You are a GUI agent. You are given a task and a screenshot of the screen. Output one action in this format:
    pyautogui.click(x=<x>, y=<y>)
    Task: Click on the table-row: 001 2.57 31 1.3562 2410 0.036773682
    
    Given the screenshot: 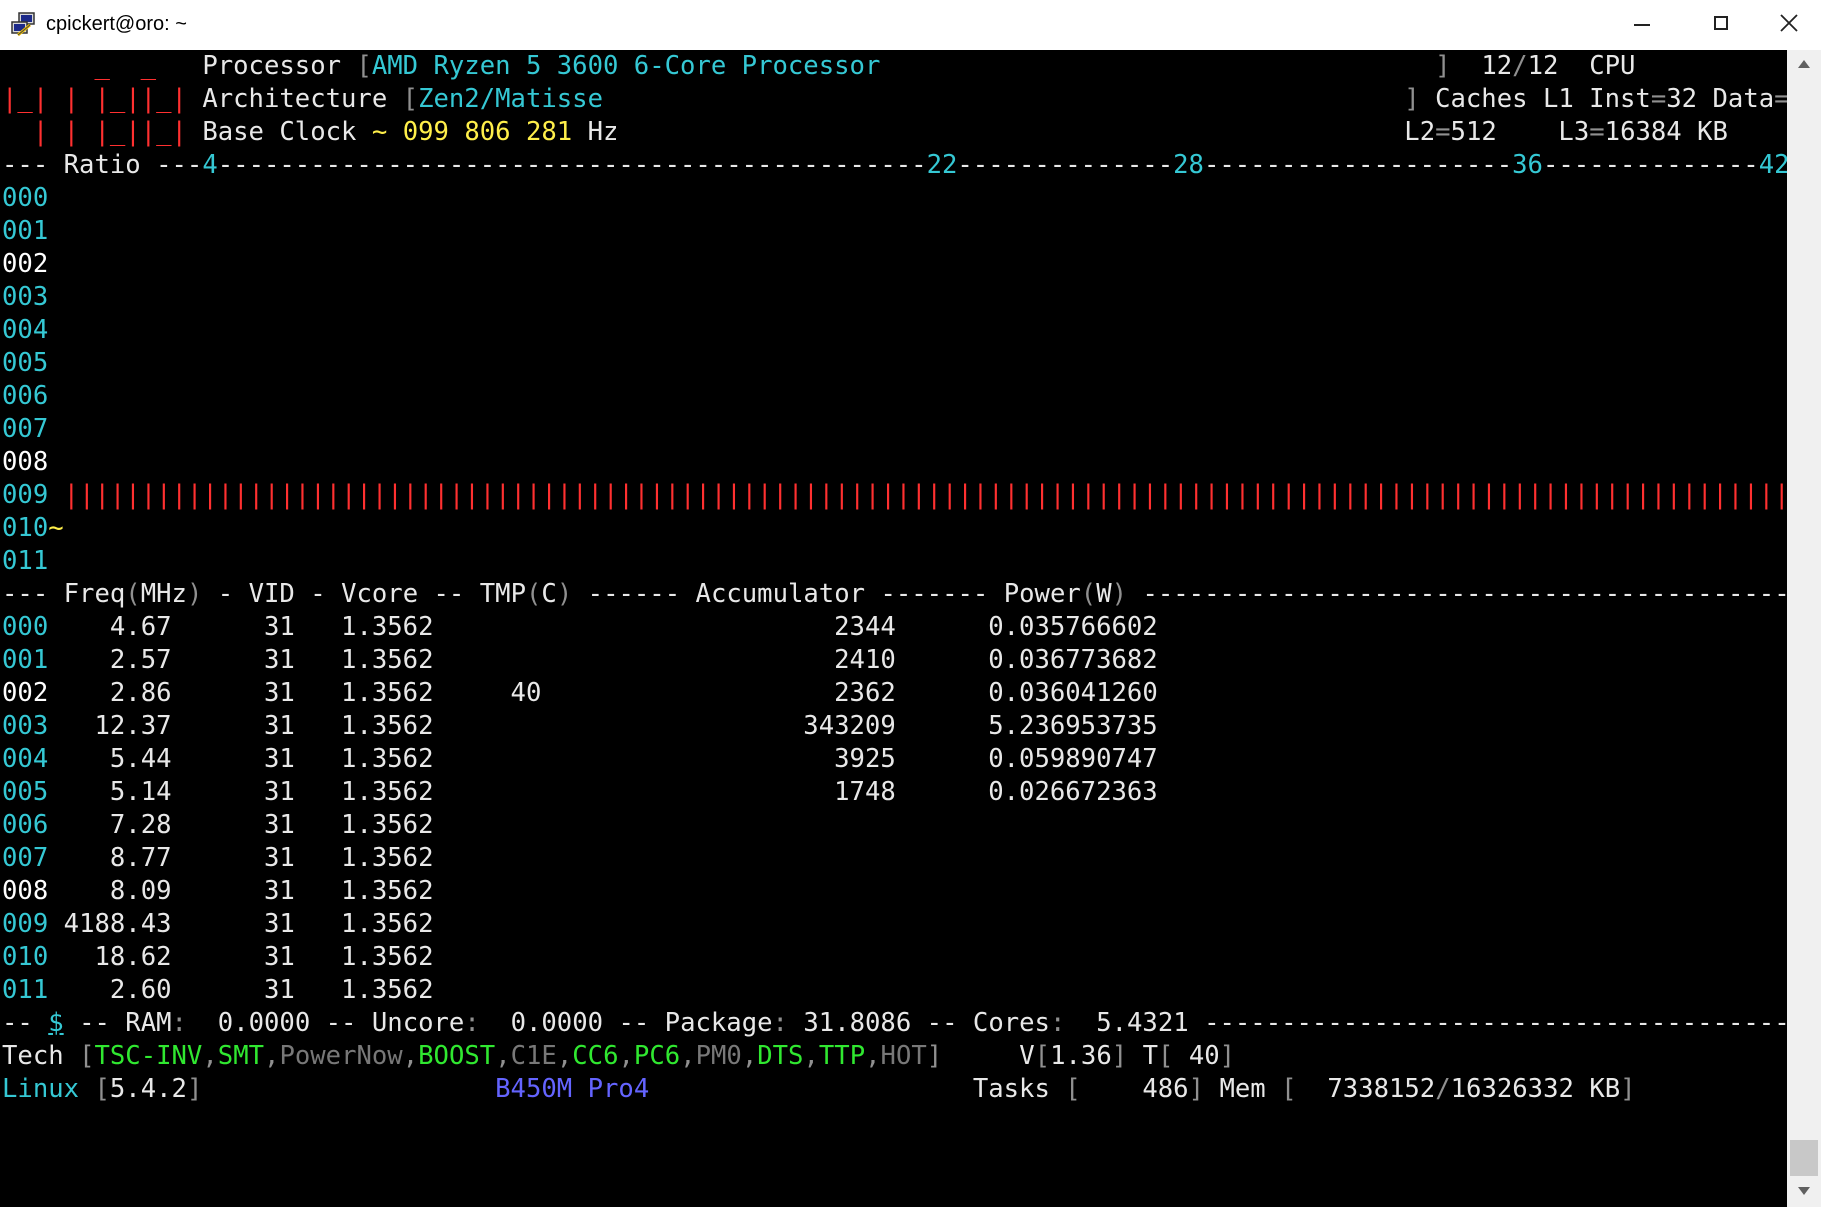 What is the action you would take?
    pyautogui.click(x=580, y=660)
    